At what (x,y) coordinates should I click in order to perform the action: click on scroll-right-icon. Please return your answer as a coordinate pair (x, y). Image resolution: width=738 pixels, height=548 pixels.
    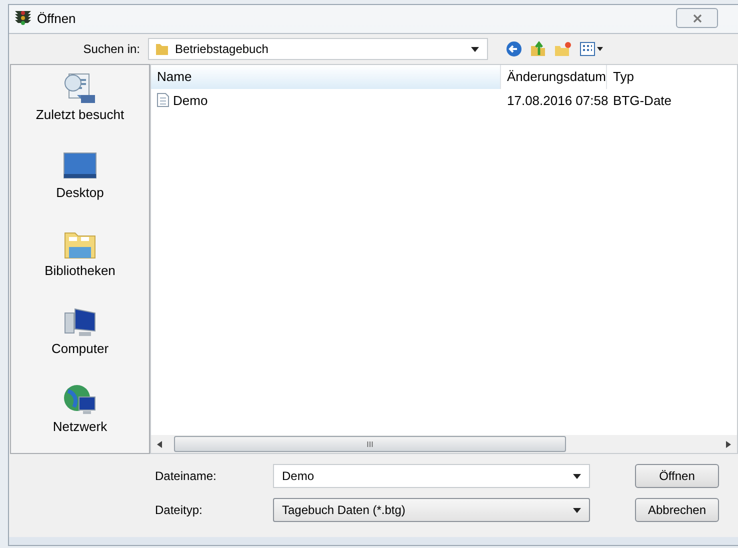
    Looking at the image, I should click on (728, 444).